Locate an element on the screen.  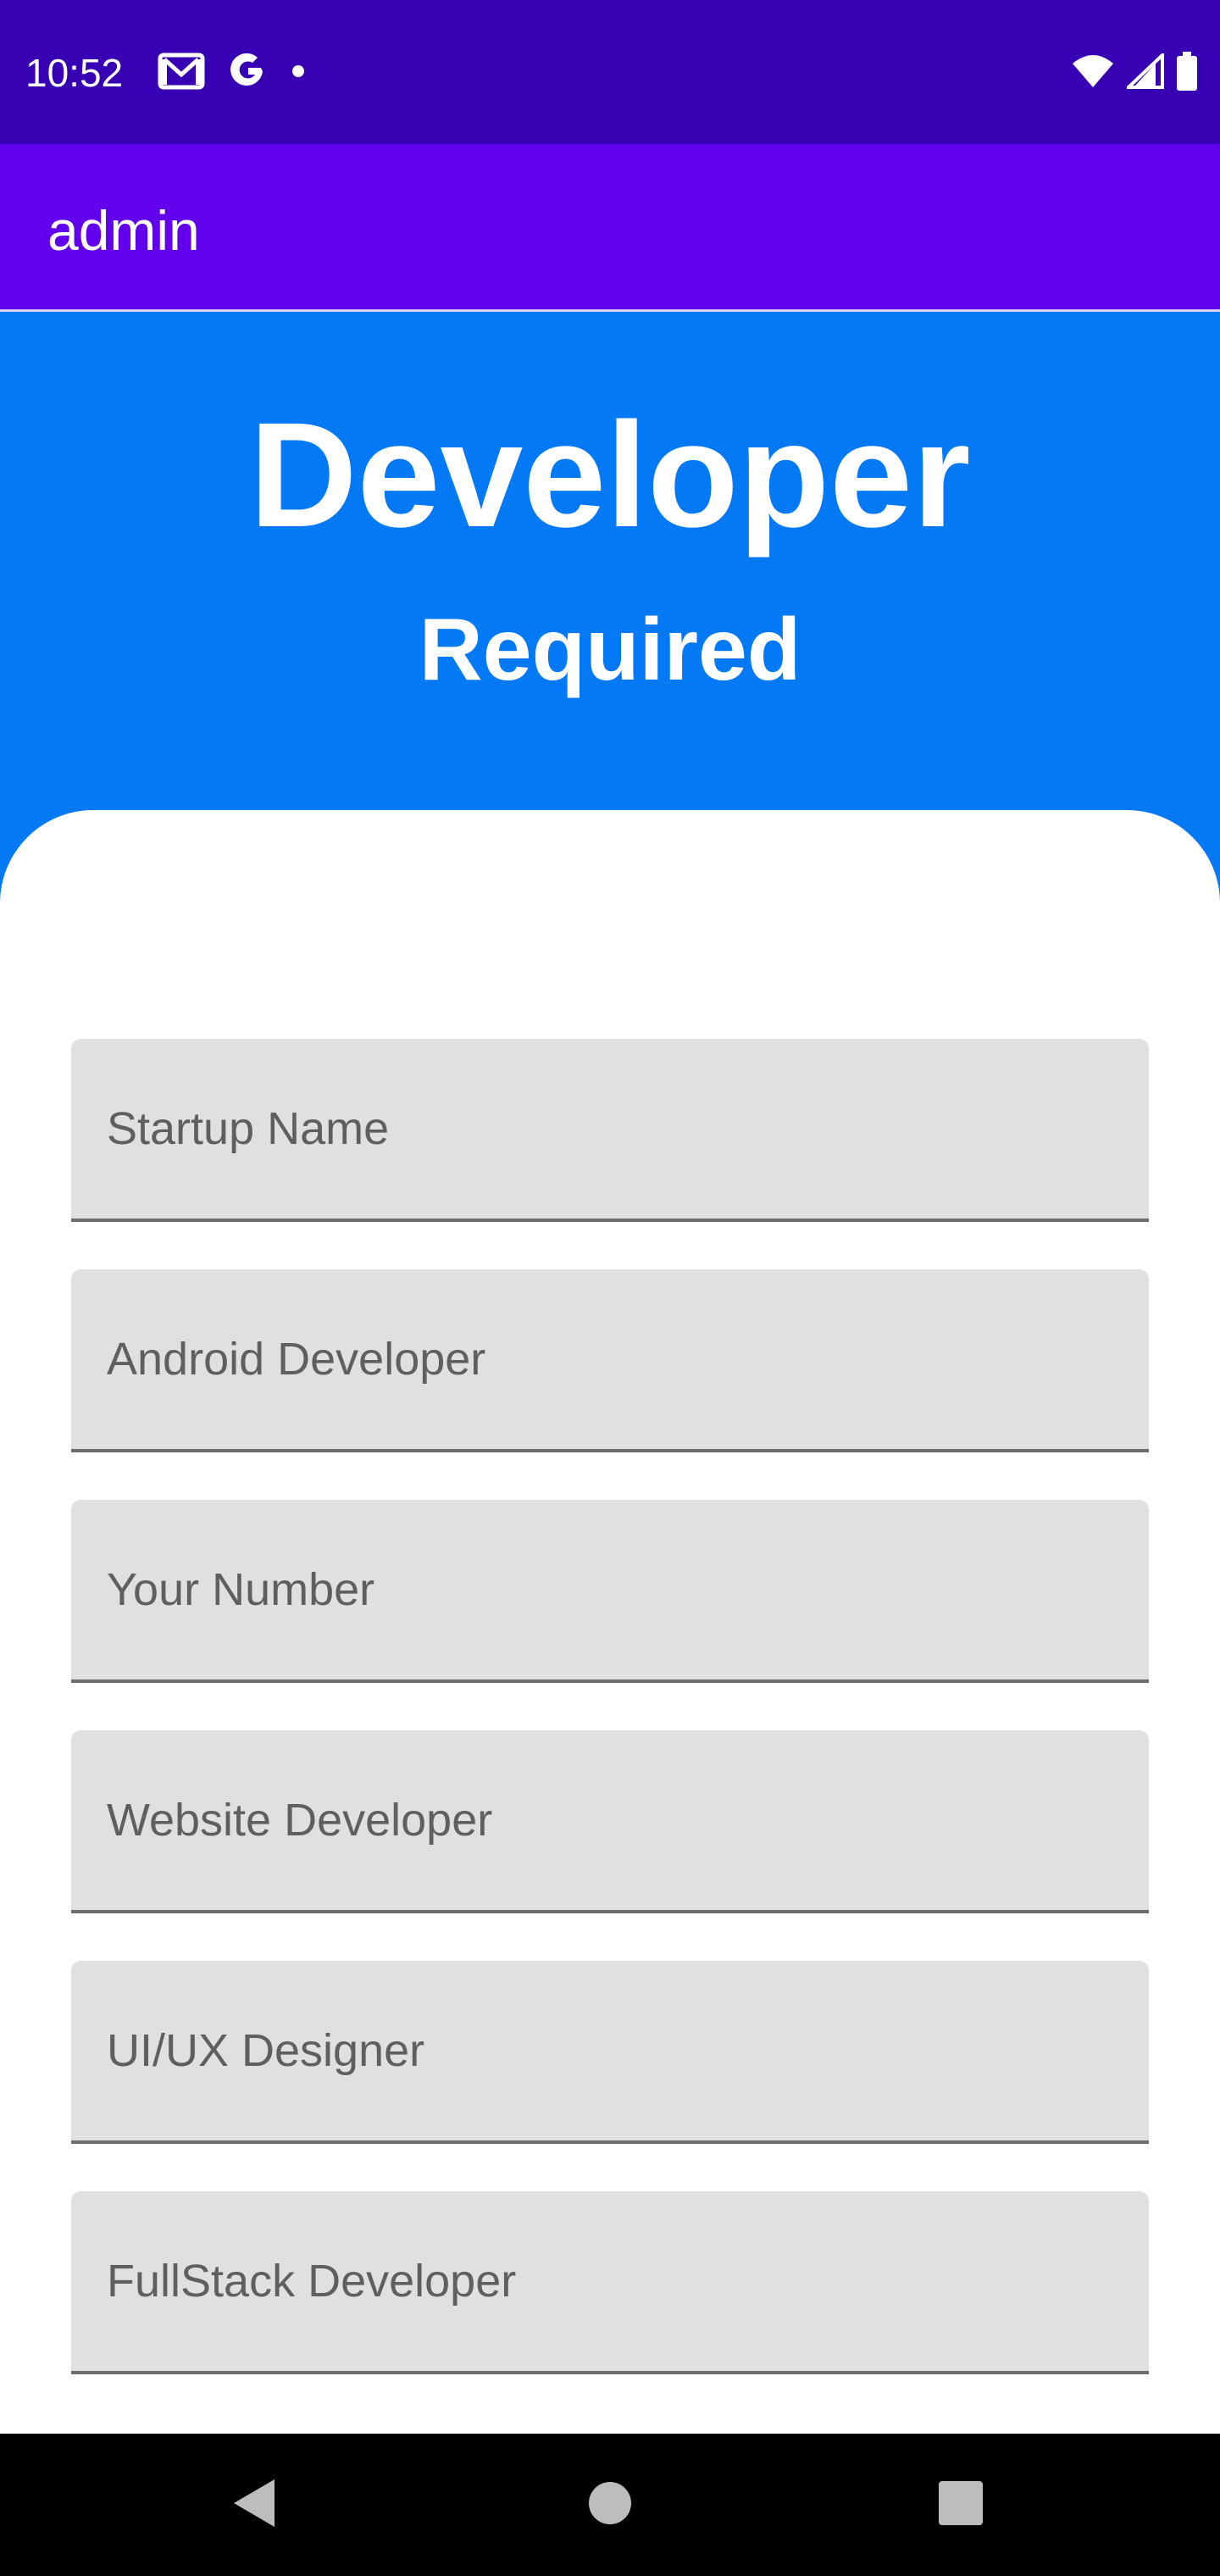
startup-name-input is located at coordinates (610, 1129).